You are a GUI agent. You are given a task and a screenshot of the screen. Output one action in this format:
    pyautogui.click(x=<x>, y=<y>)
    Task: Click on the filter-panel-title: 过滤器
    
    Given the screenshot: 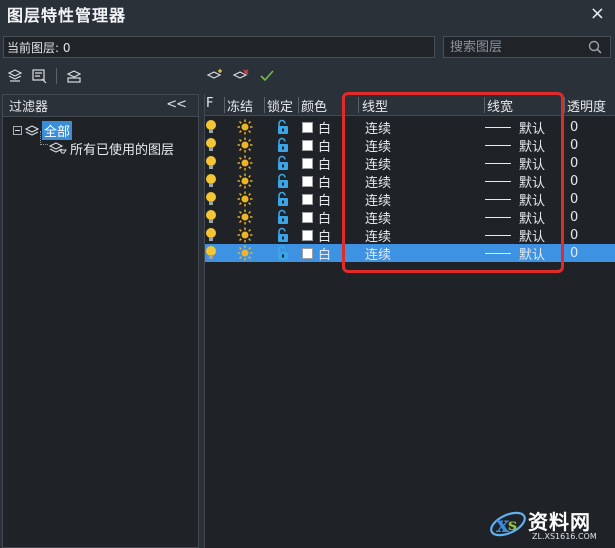 What is the action you would take?
    pyautogui.click(x=29, y=107)
    